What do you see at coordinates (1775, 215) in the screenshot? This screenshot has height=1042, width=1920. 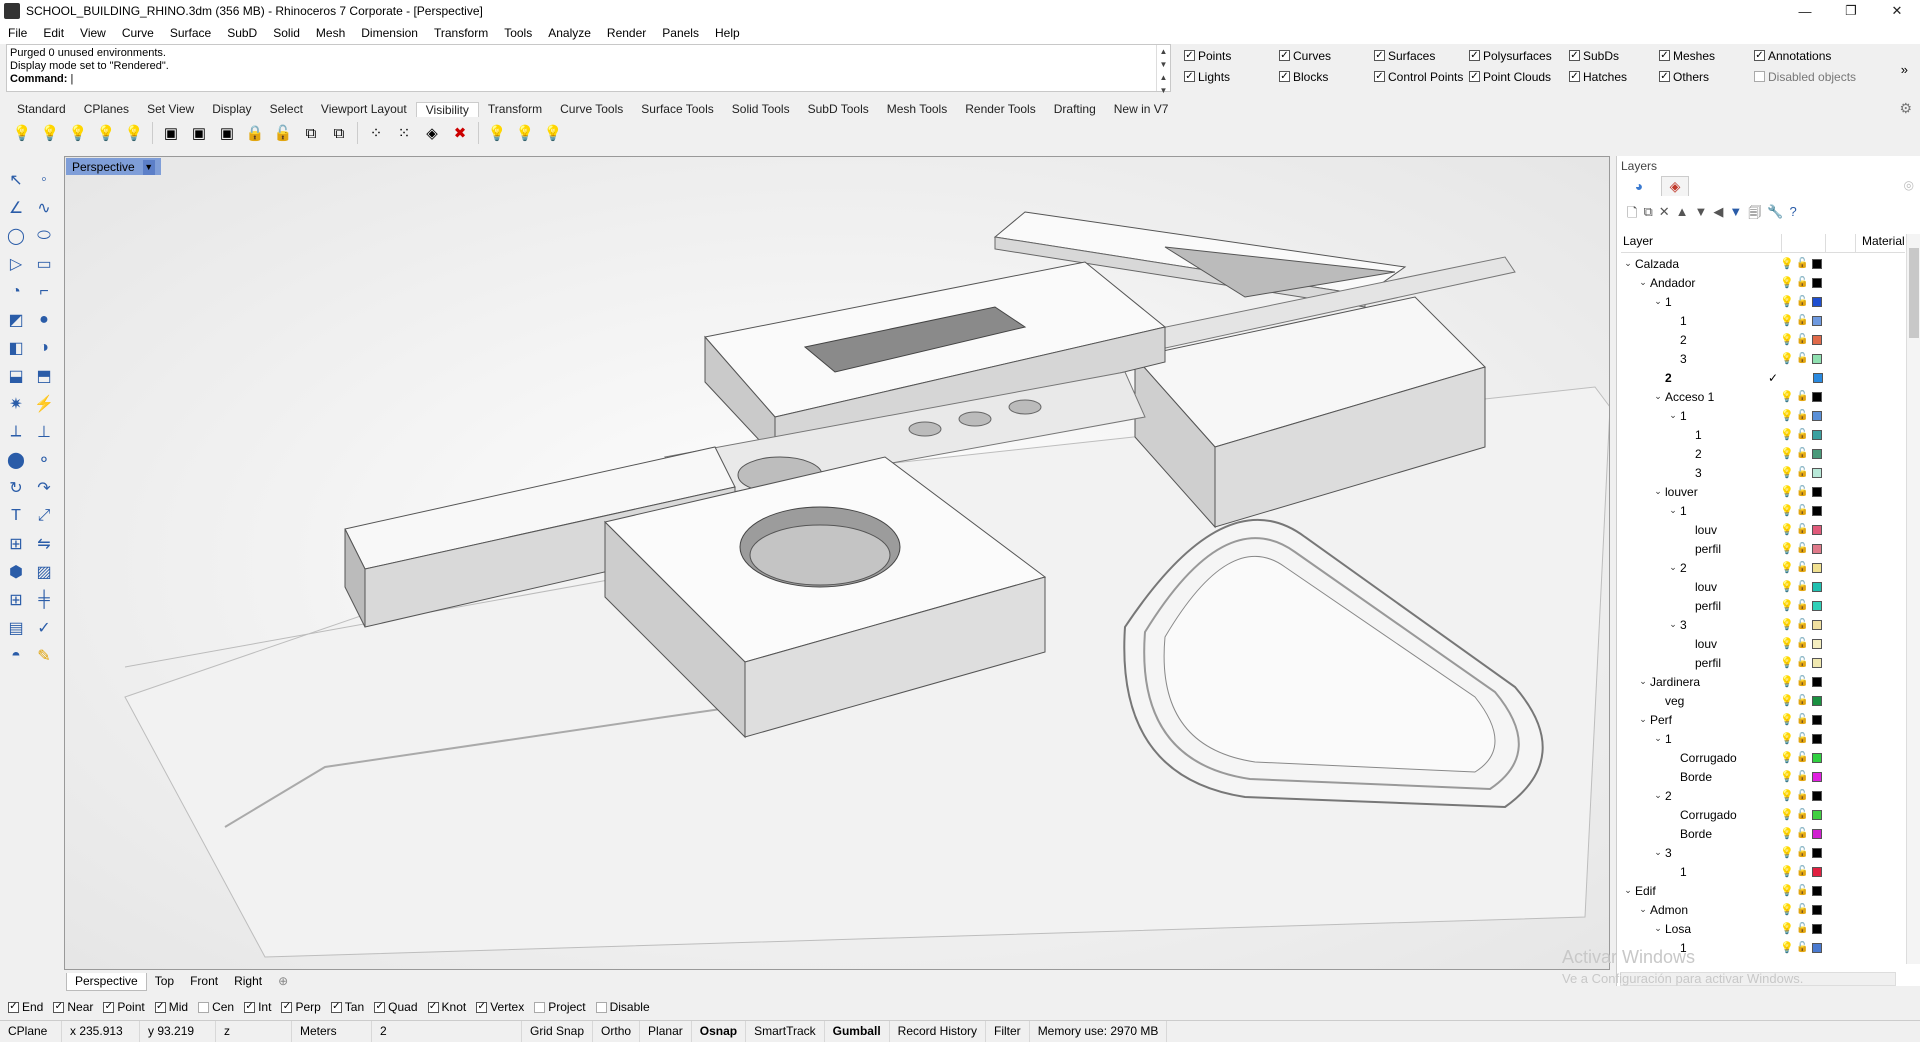 I see `tools-icon: 🔧` at bounding box center [1775, 215].